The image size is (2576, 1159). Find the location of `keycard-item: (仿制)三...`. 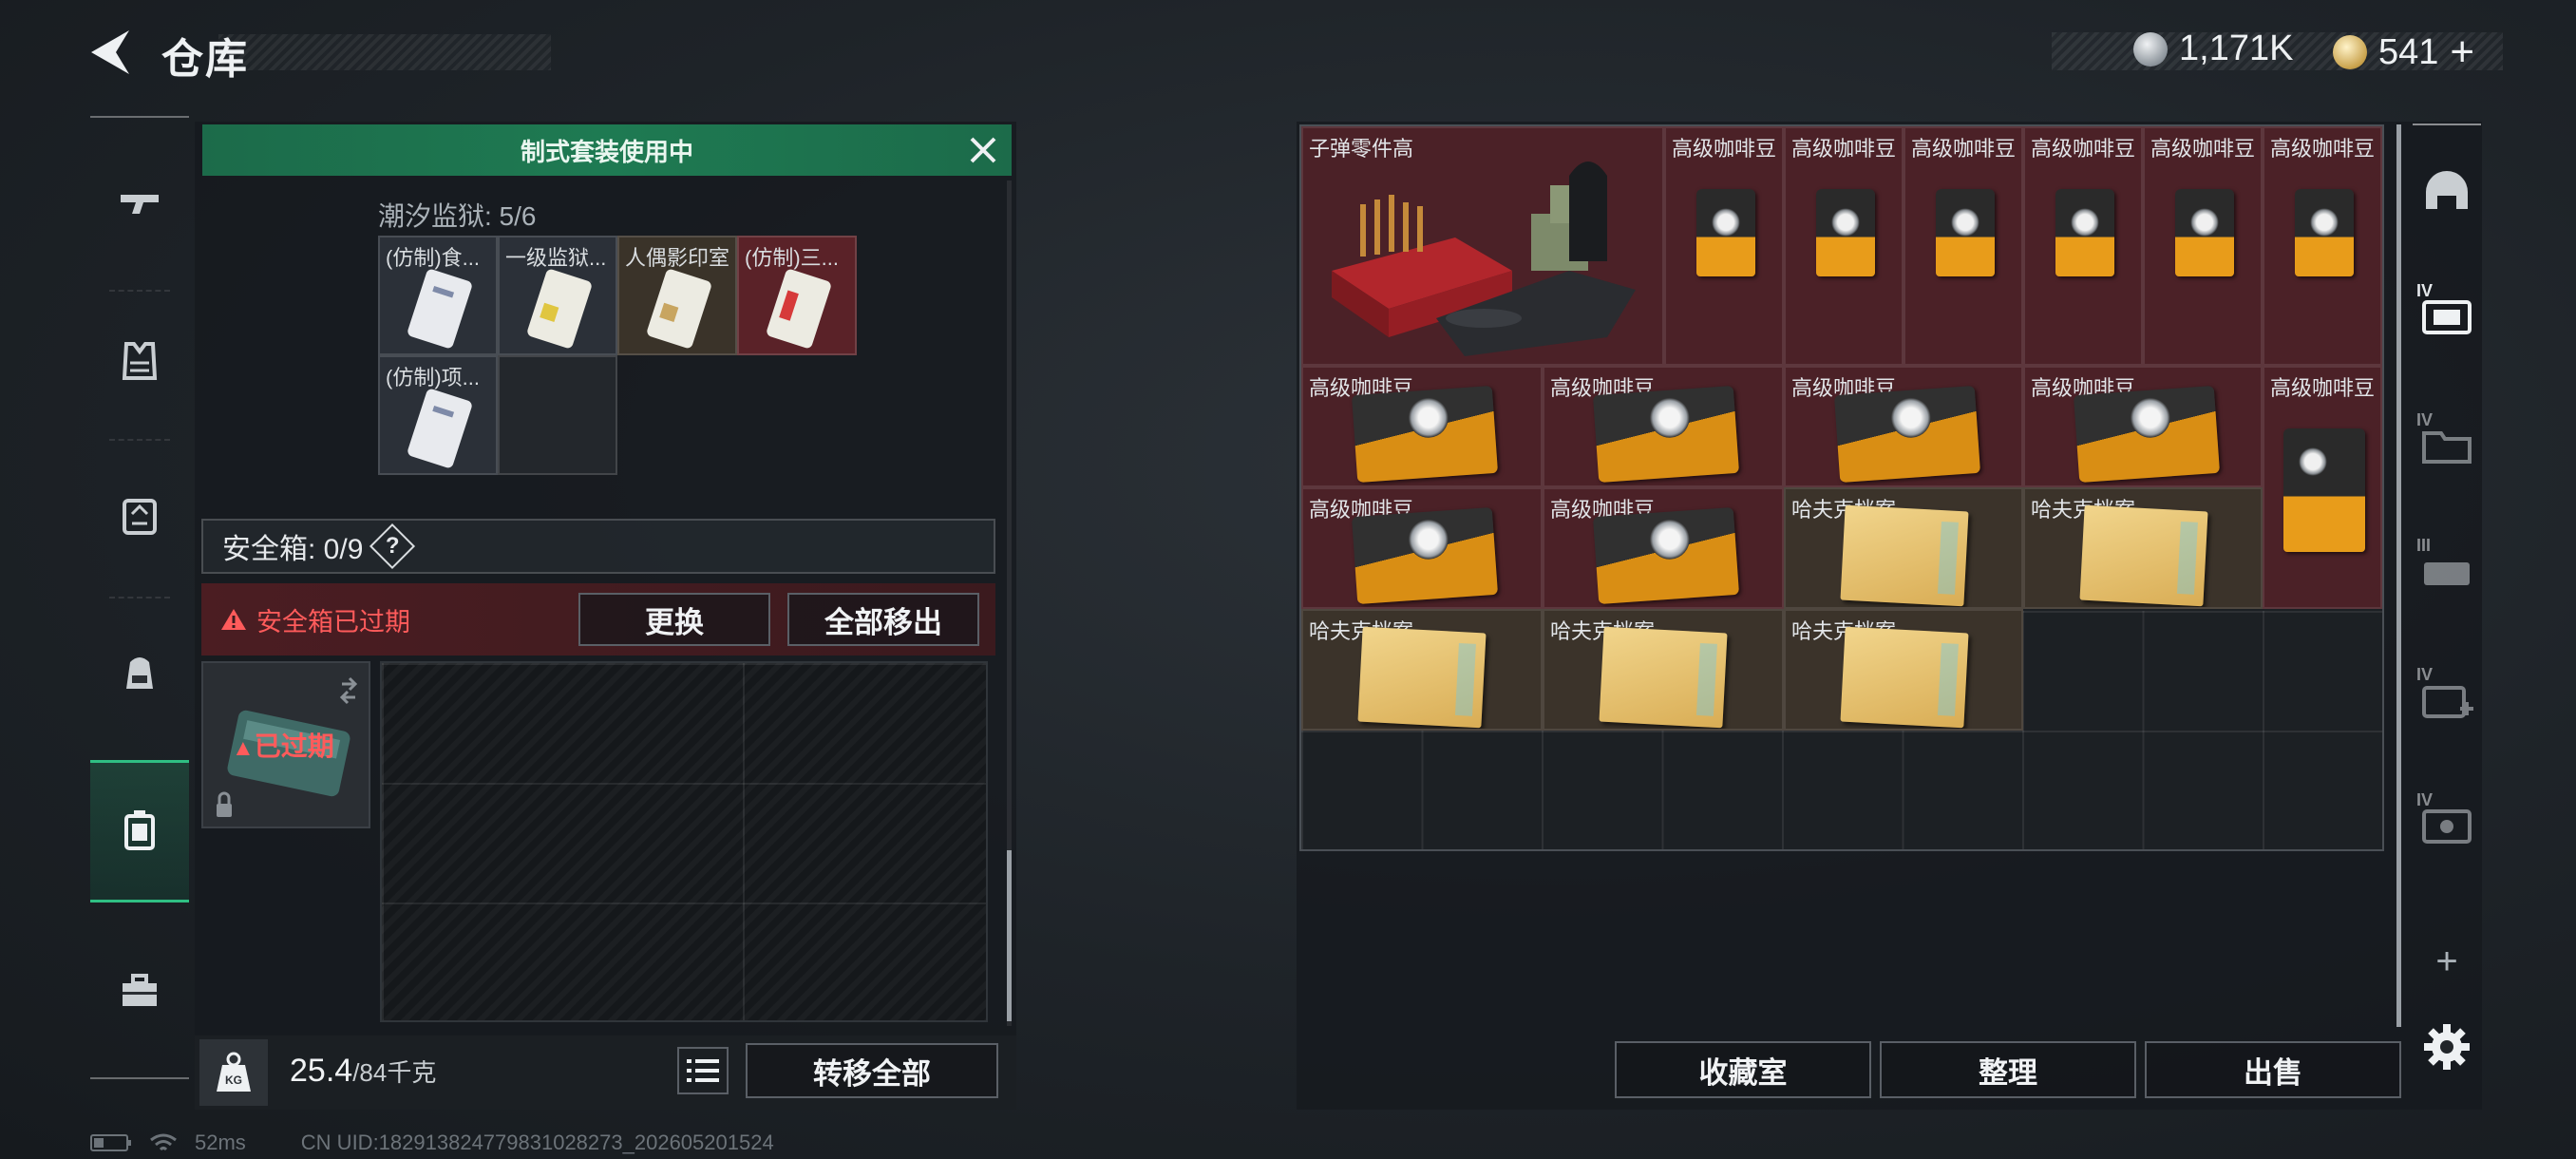

keycard-item: (仿制)三... is located at coordinates (797, 295).